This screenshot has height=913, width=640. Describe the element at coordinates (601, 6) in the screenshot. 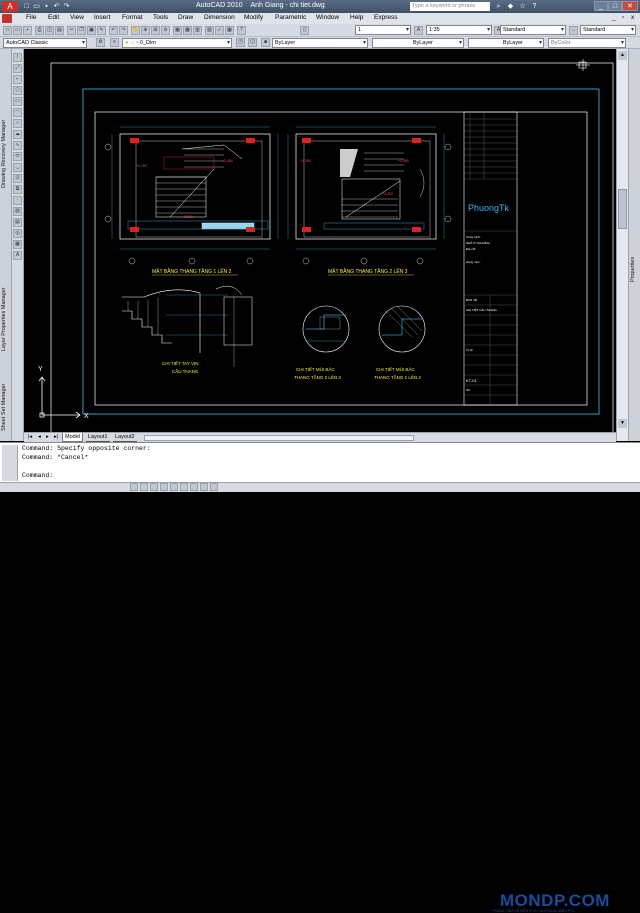

I see `minimize-button: _` at that location.